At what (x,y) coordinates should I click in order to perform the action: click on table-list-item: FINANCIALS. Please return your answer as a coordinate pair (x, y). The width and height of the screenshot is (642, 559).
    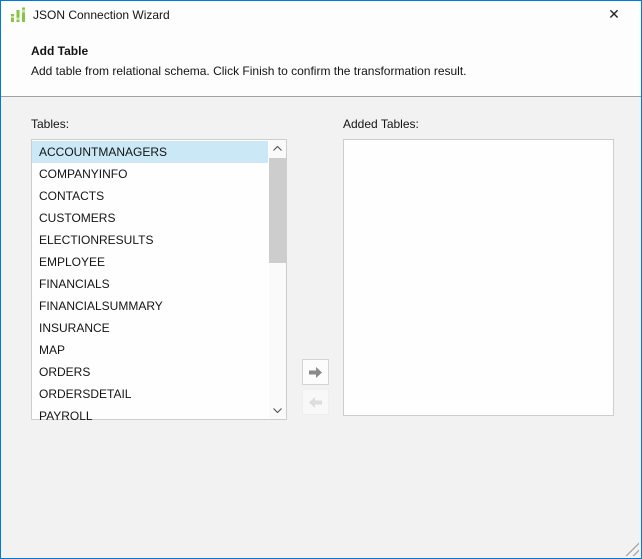
    Looking at the image, I should click on (150, 284).